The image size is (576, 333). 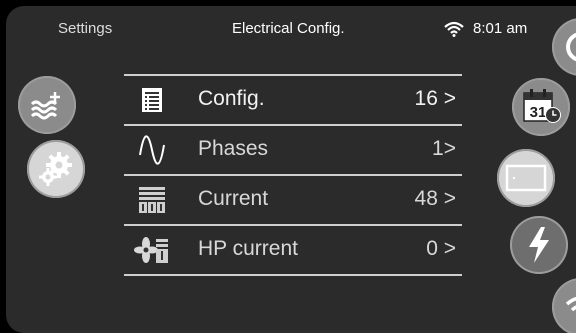 I want to click on menu-item-hp-current: HP current 0 >, so click(x=293, y=251).